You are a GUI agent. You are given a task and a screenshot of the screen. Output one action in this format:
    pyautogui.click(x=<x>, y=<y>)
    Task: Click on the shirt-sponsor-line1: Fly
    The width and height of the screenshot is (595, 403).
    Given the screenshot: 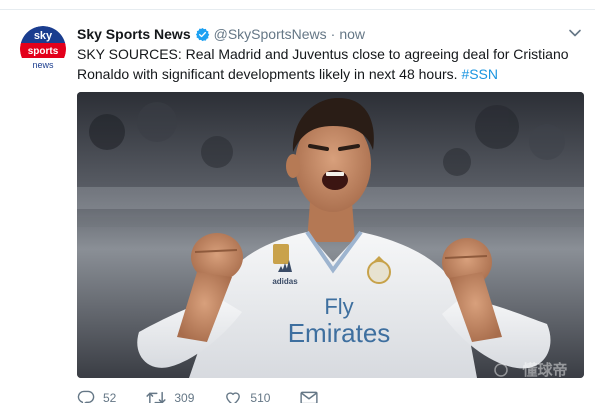 What is the action you would take?
    pyautogui.click(x=338, y=306)
    